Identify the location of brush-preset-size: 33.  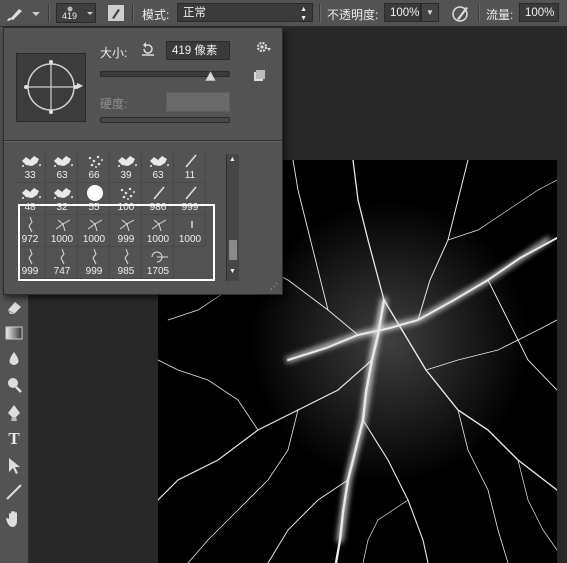
(30, 175).